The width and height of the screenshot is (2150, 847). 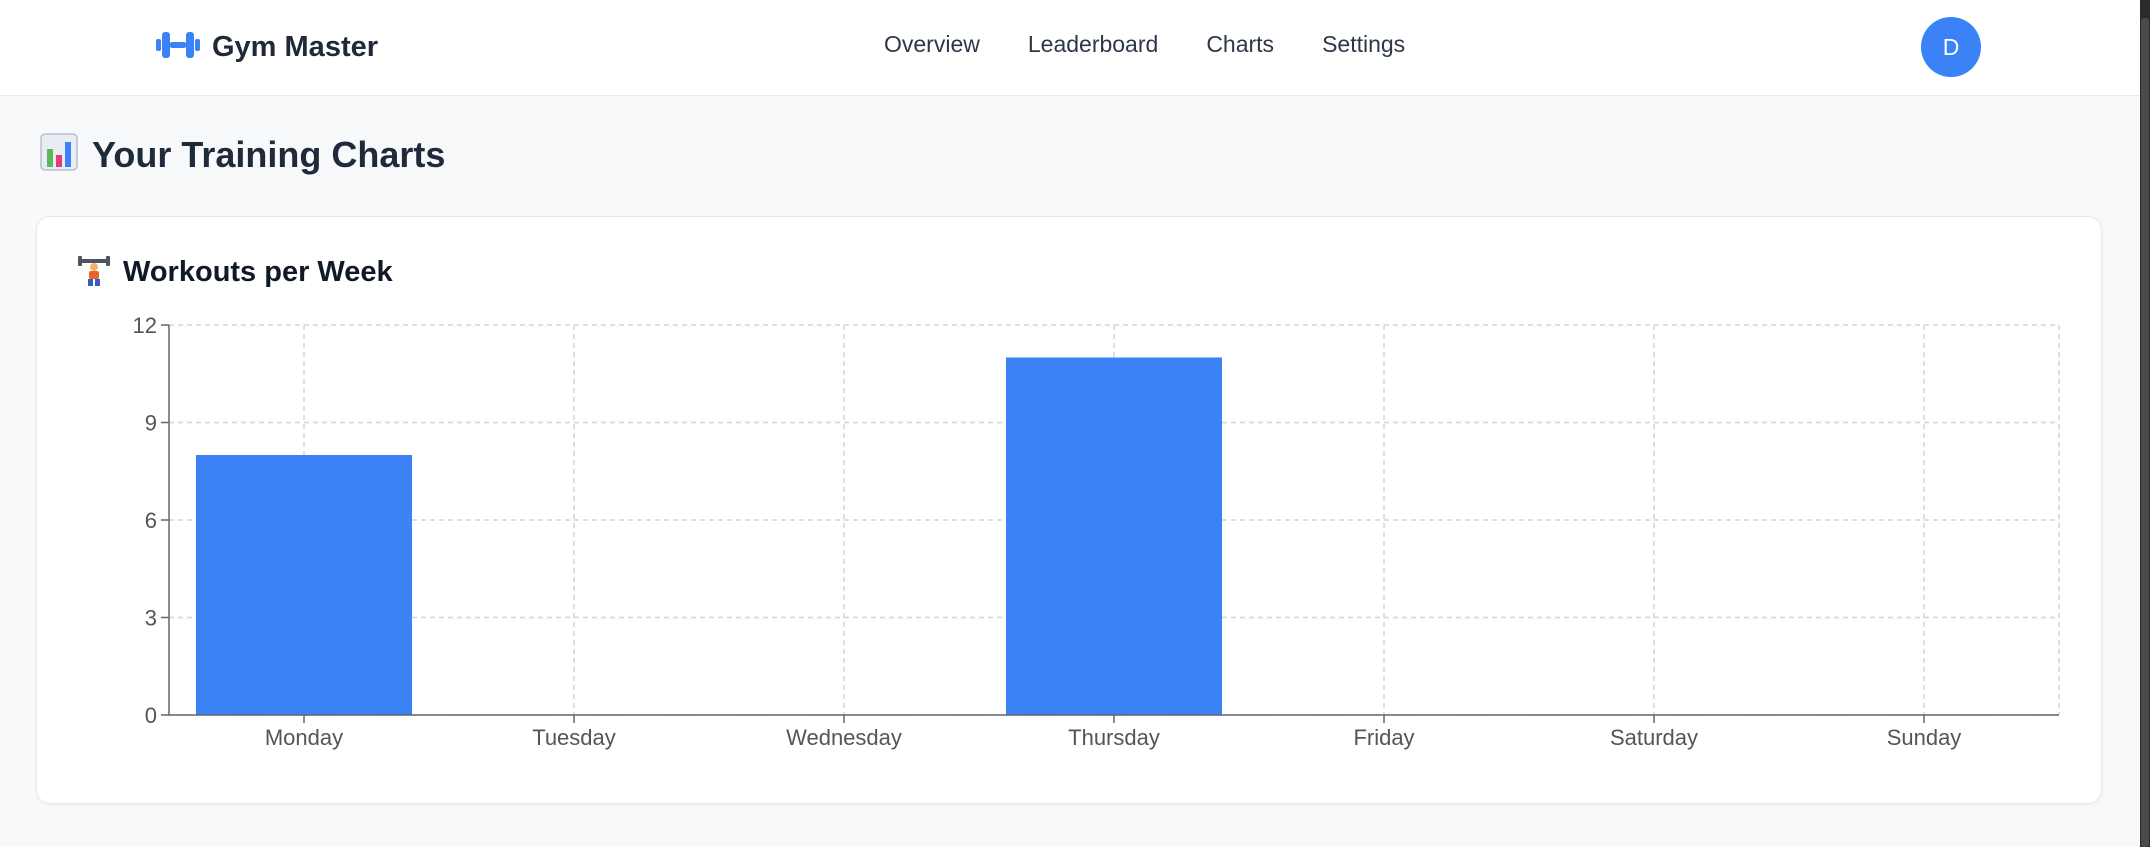 I want to click on x-tick-label: Saturday, so click(x=1654, y=737).